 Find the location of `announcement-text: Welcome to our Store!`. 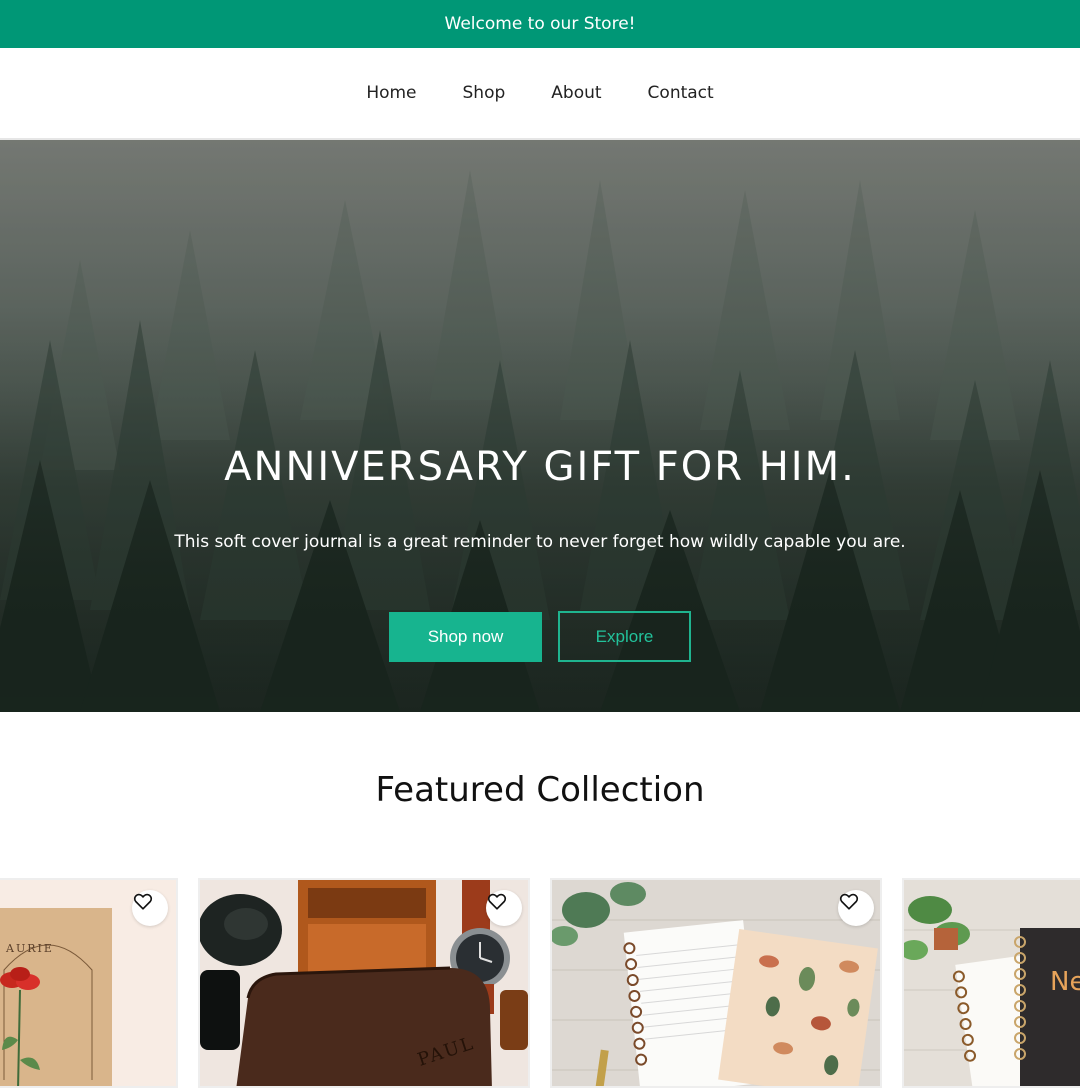

announcement-text: Welcome to our Store! is located at coordinates (540, 24).